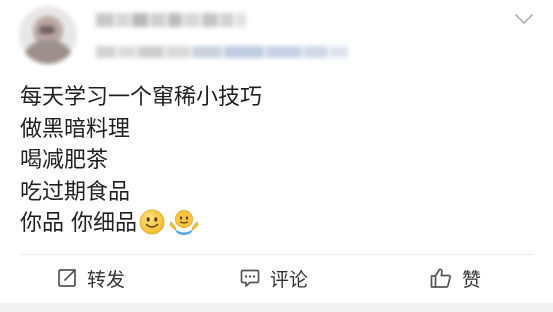  What do you see at coordinates (222, 53) in the screenshot?
I see `post-meta-obscured` at bounding box center [222, 53].